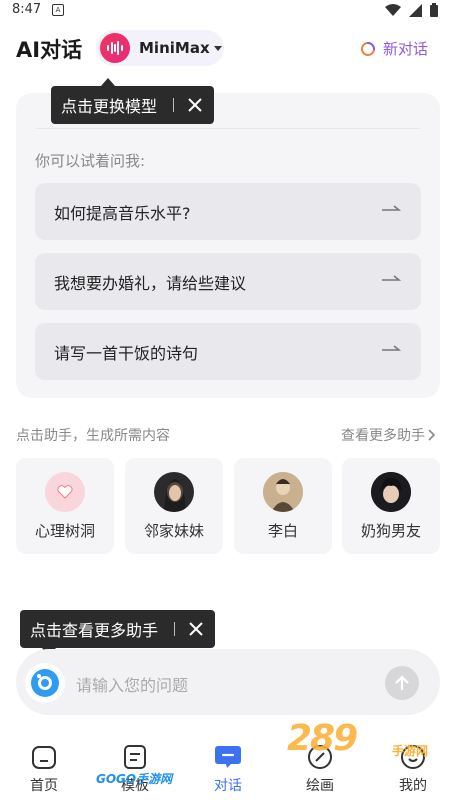 This screenshot has height=800, width=450. Describe the element at coordinates (228, 128) in the screenshot. I see `divider` at that location.